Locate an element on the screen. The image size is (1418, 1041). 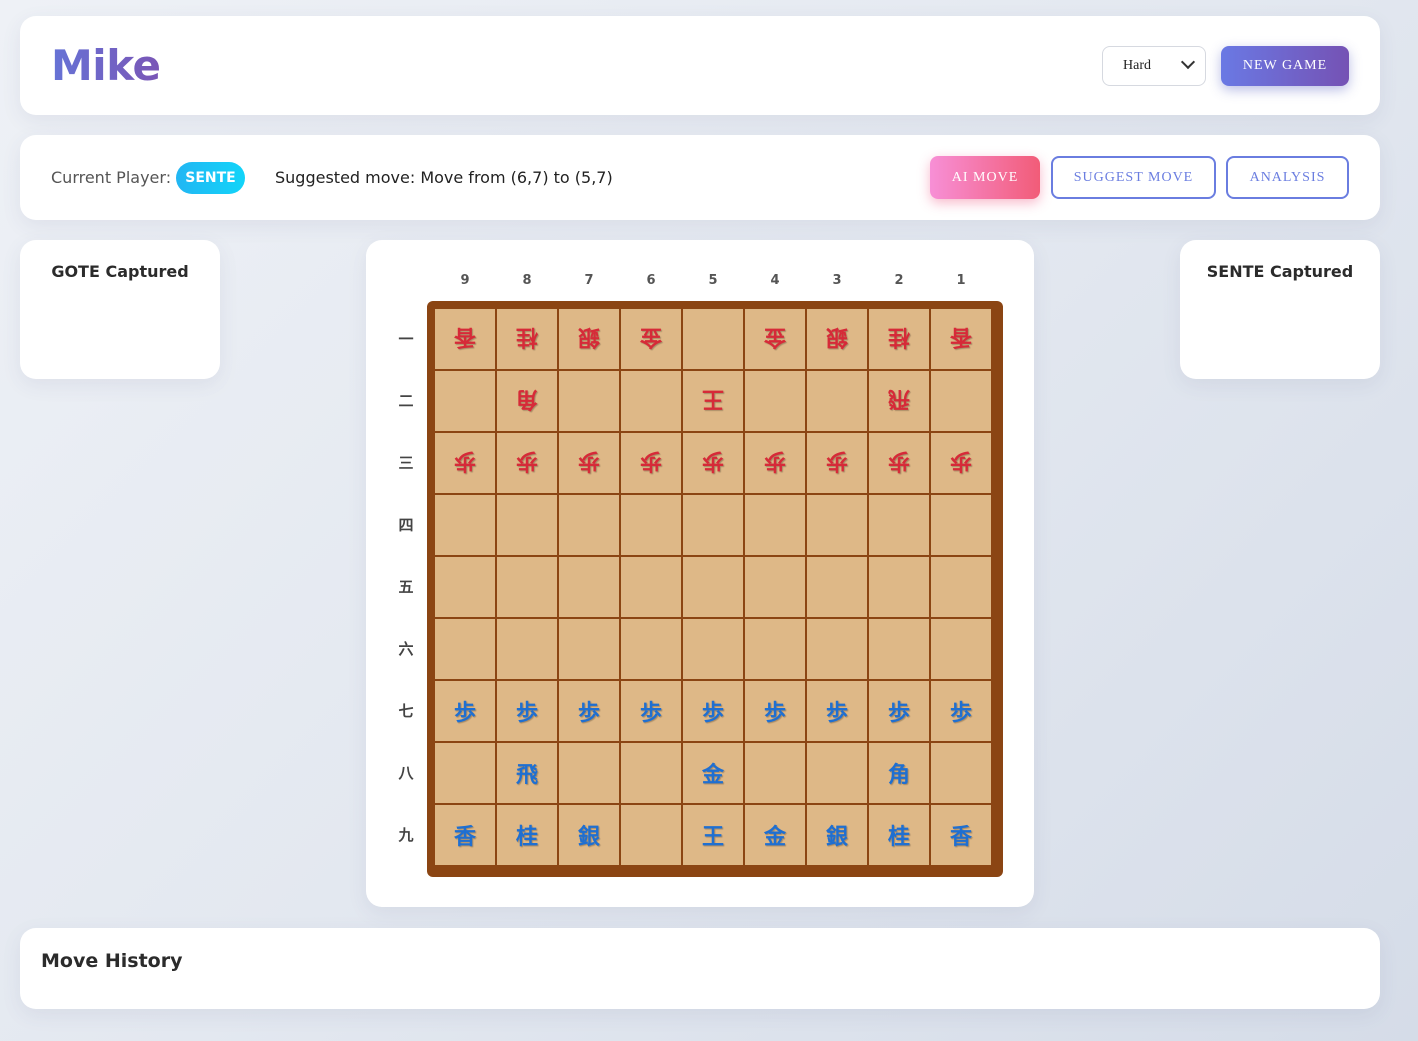
gote-piece: 銀 is located at coordinates (837, 339).